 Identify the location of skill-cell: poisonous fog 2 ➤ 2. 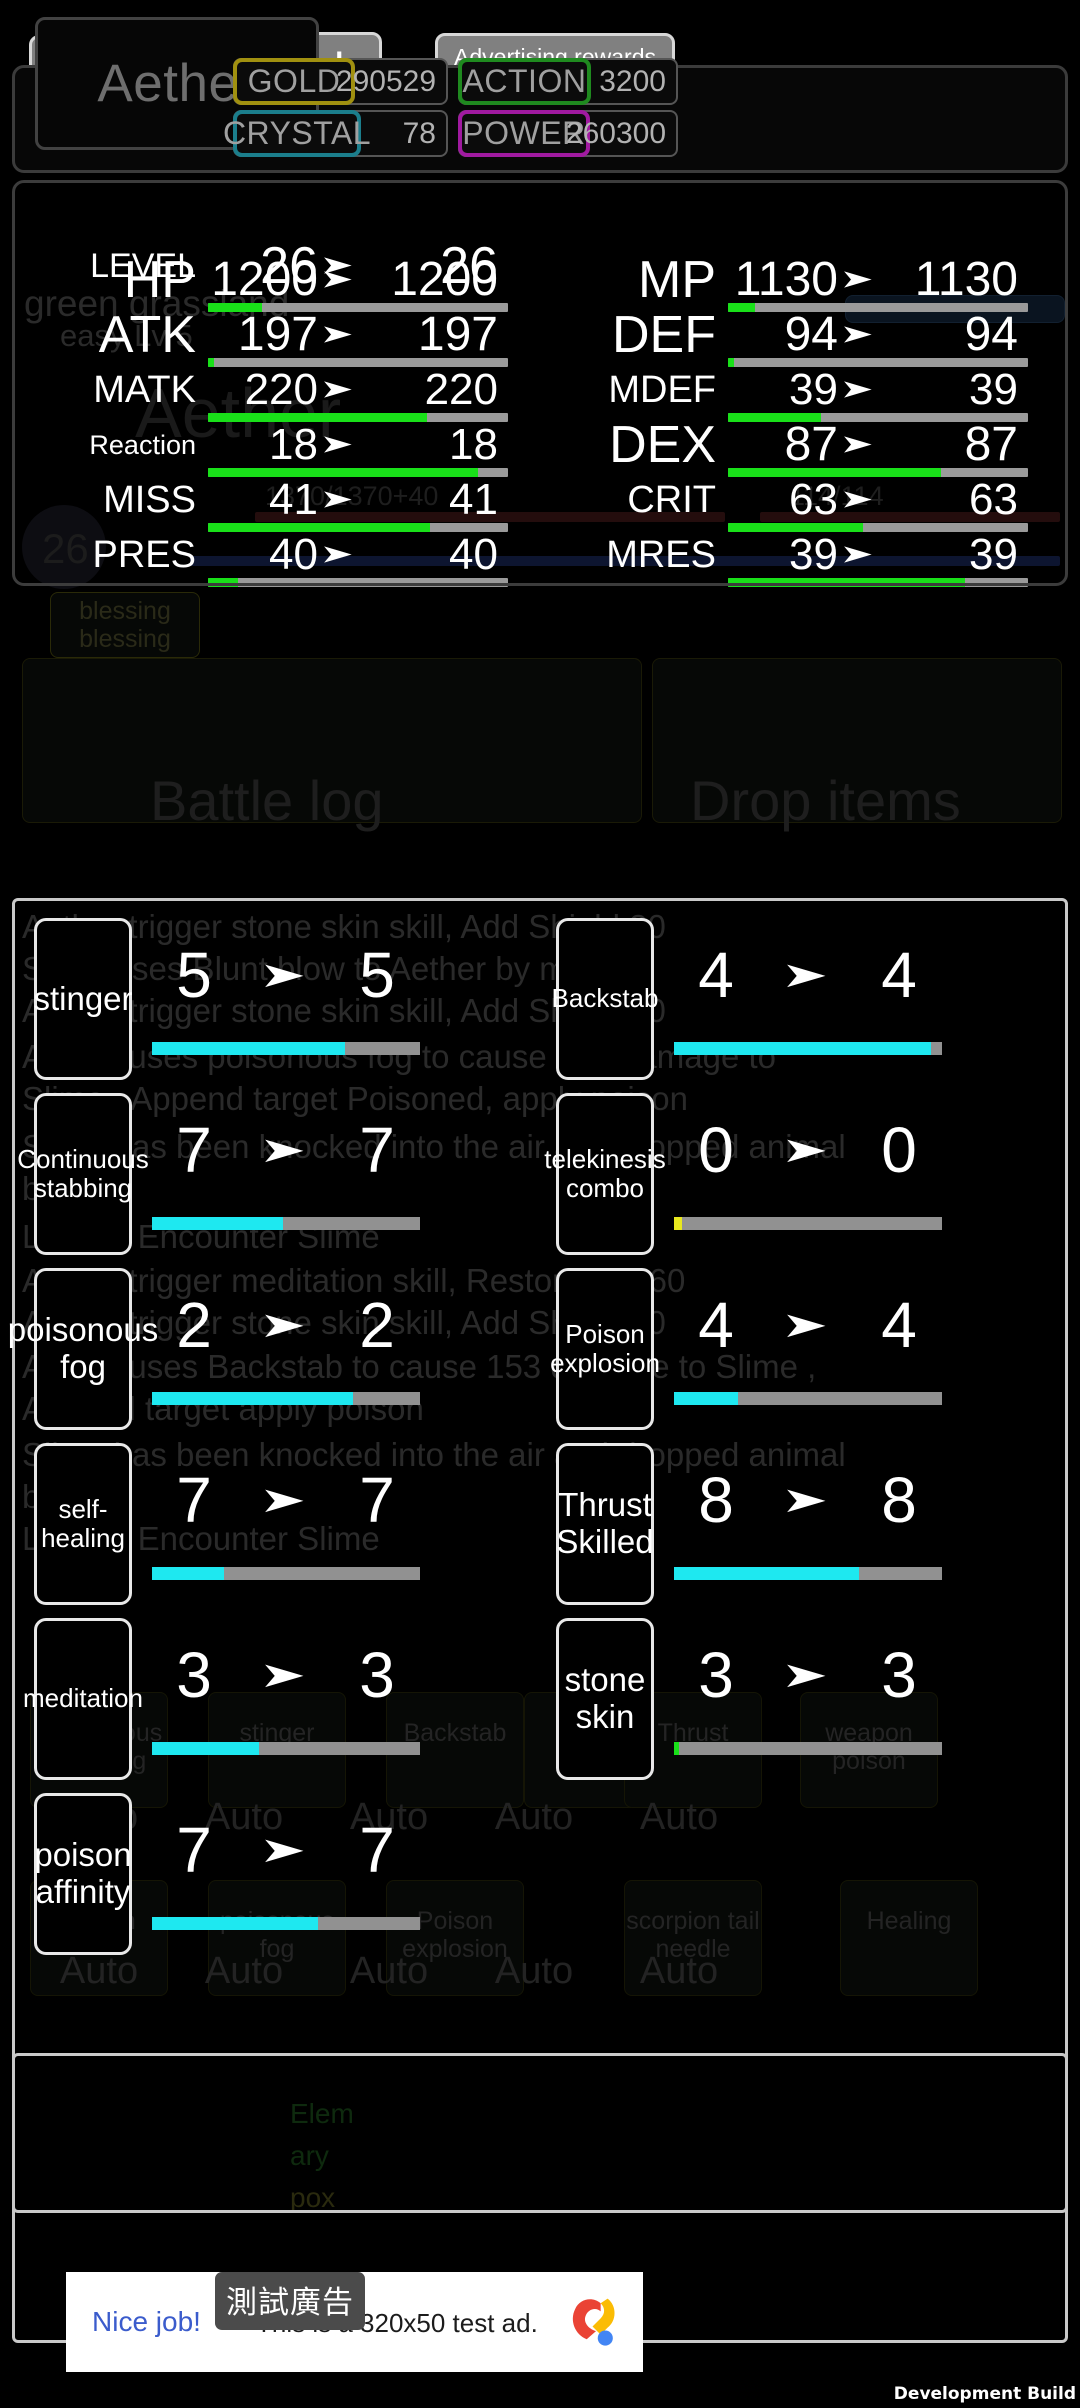
(271, 1350).